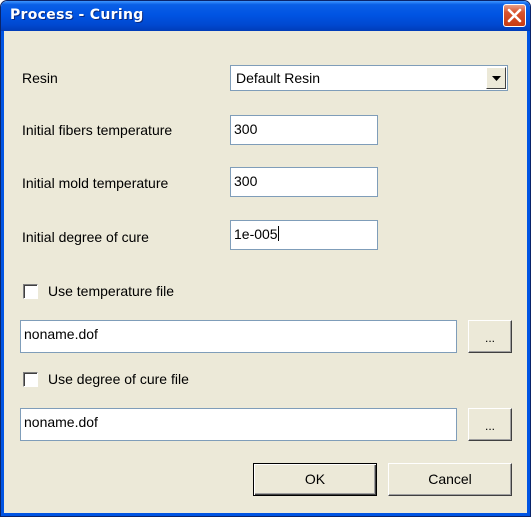 This screenshot has width=531, height=517. Describe the element at coordinates (304, 235) in the screenshot. I see `degree-of-cure-input: 1e-005` at that location.